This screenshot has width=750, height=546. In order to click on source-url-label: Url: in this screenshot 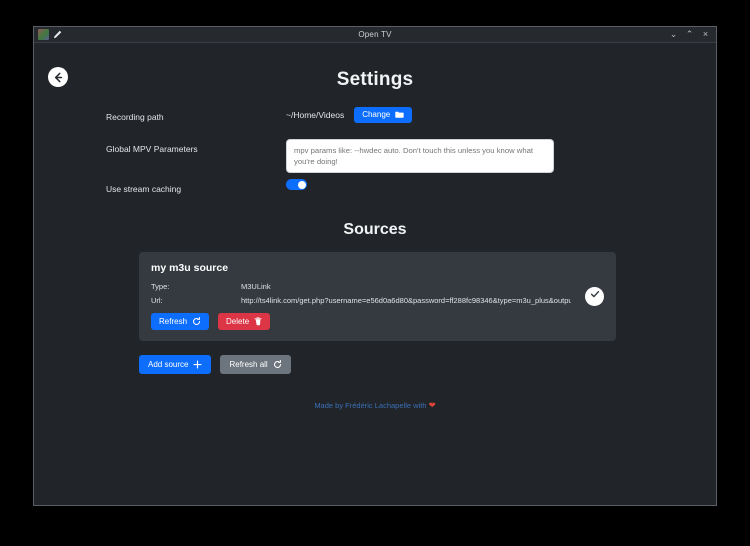, I will do `click(157, 301)`.